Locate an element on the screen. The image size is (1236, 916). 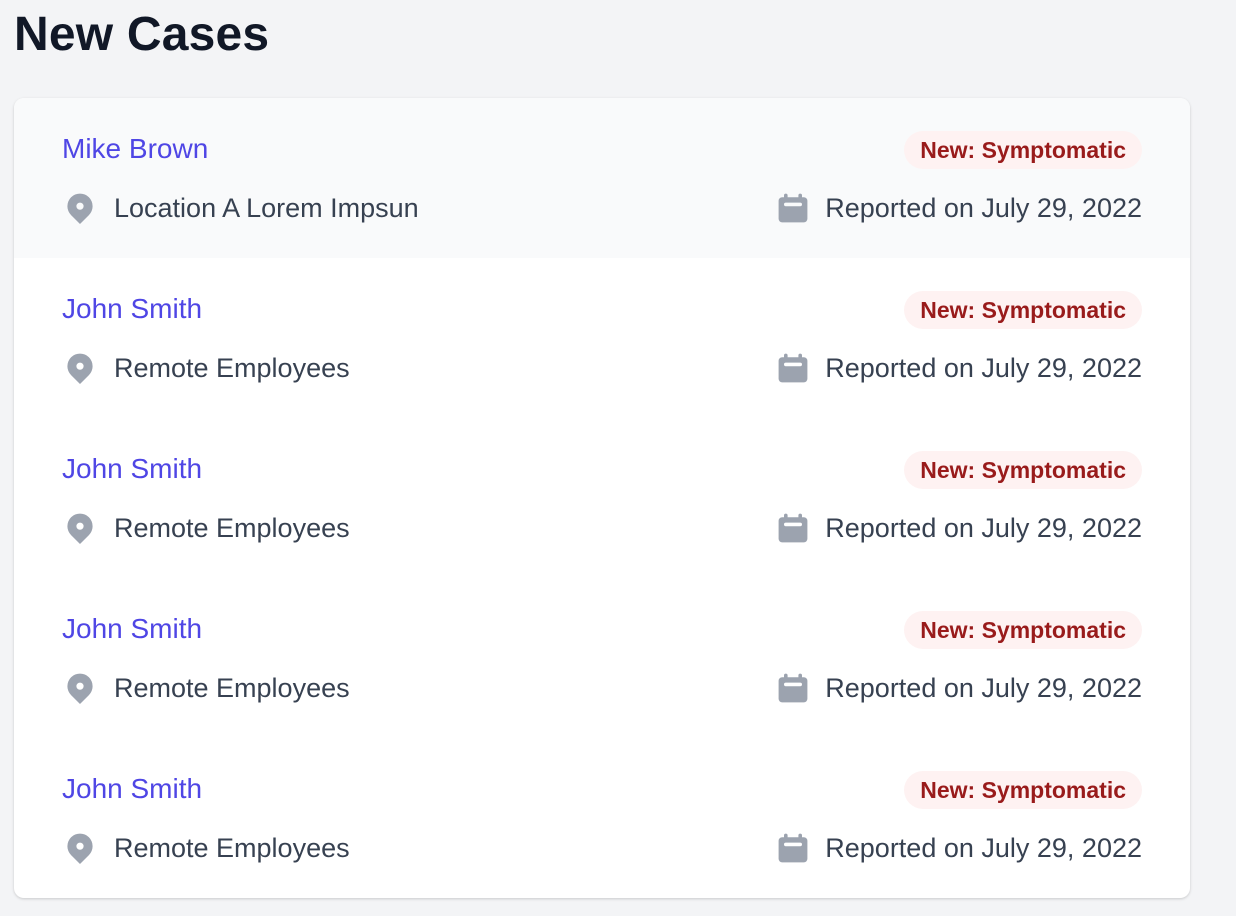
case-location: Location A Lorem Impsun is located at coordinates (240, 208).